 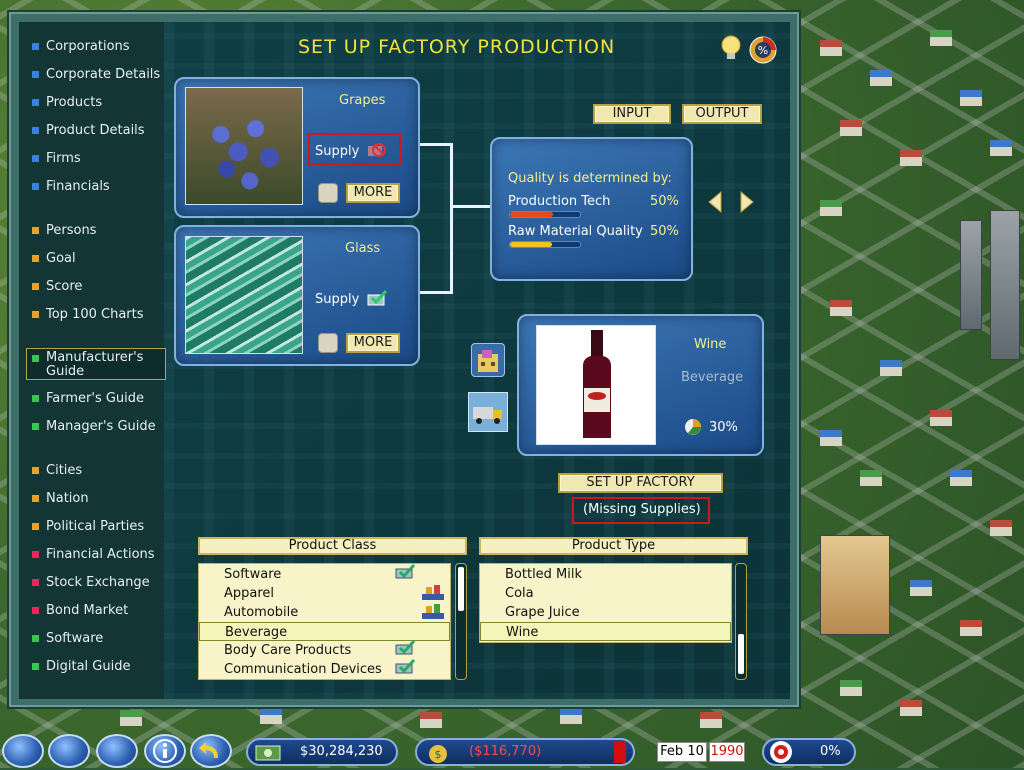 What do you see at coordinates (620, 752) in the screenshot?
I see `profit-trend-icon` at bounding box center [620, 752].